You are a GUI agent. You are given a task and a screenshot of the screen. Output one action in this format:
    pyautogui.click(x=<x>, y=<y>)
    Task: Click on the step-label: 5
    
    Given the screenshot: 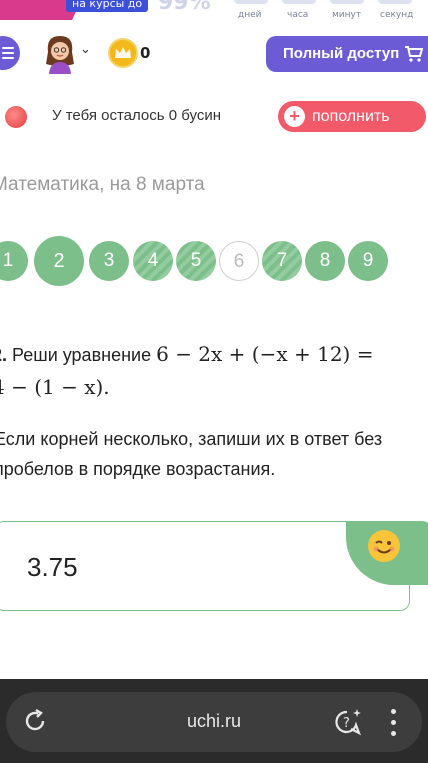 What is the action you would take?
    pyautogui.click(x=196, y=260)
    